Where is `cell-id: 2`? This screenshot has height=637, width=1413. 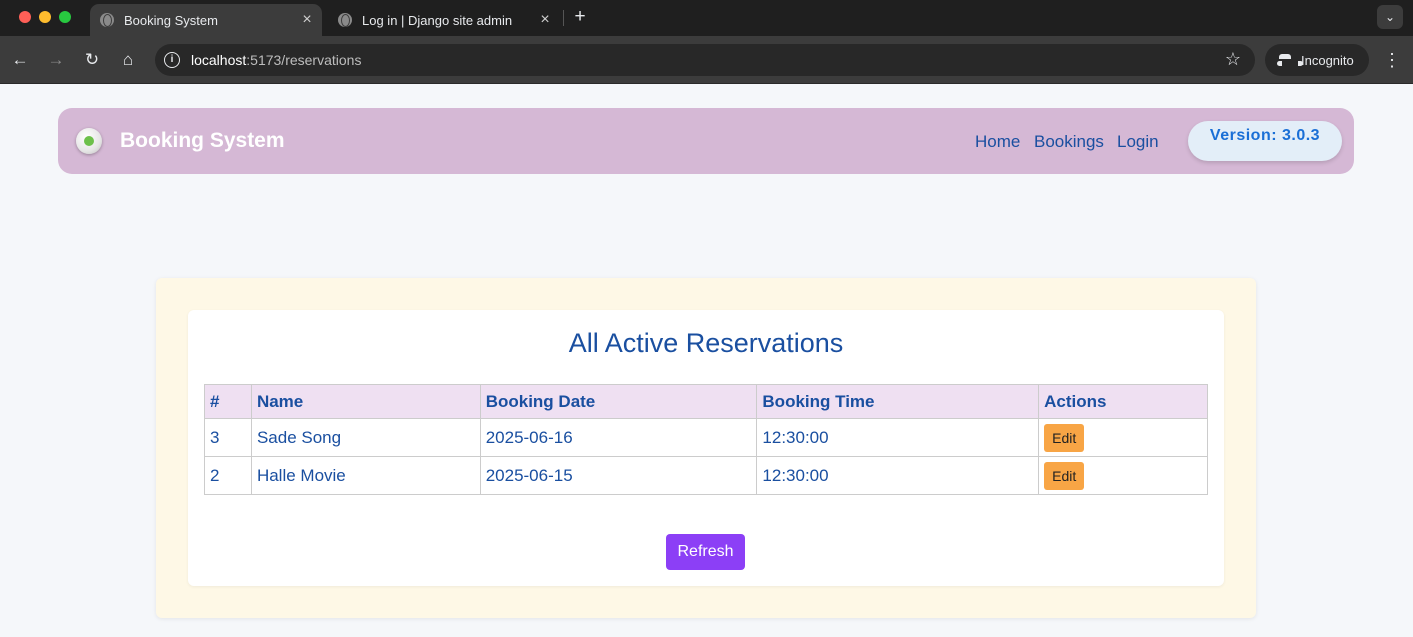
cell-id: 2 is located at coordinates (228, 475).